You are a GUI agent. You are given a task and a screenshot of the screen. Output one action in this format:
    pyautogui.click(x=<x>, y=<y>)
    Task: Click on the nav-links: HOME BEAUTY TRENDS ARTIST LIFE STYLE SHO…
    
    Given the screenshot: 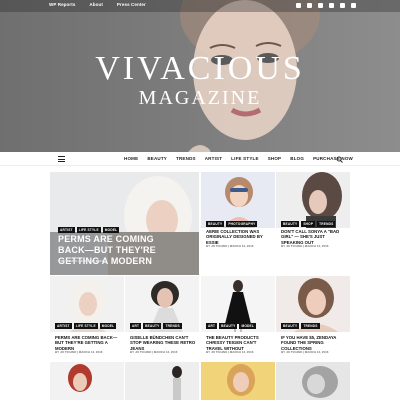 What is the action you would take?
    pyautogui.click(x=238, y=158)
    